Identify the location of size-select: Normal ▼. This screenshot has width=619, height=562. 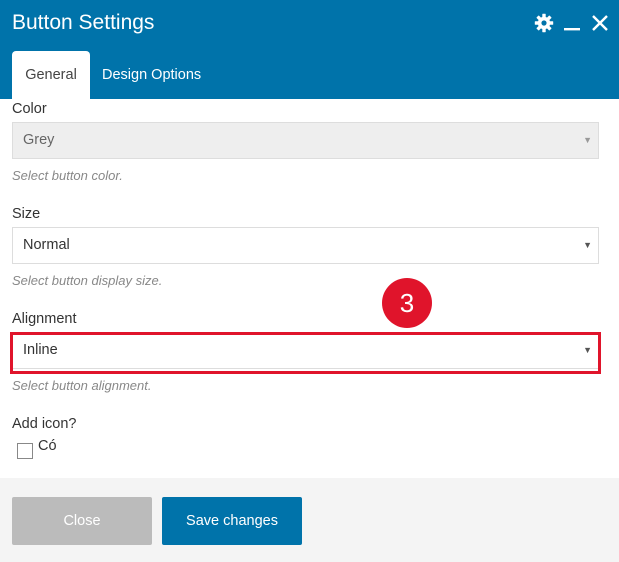
(305, 245).